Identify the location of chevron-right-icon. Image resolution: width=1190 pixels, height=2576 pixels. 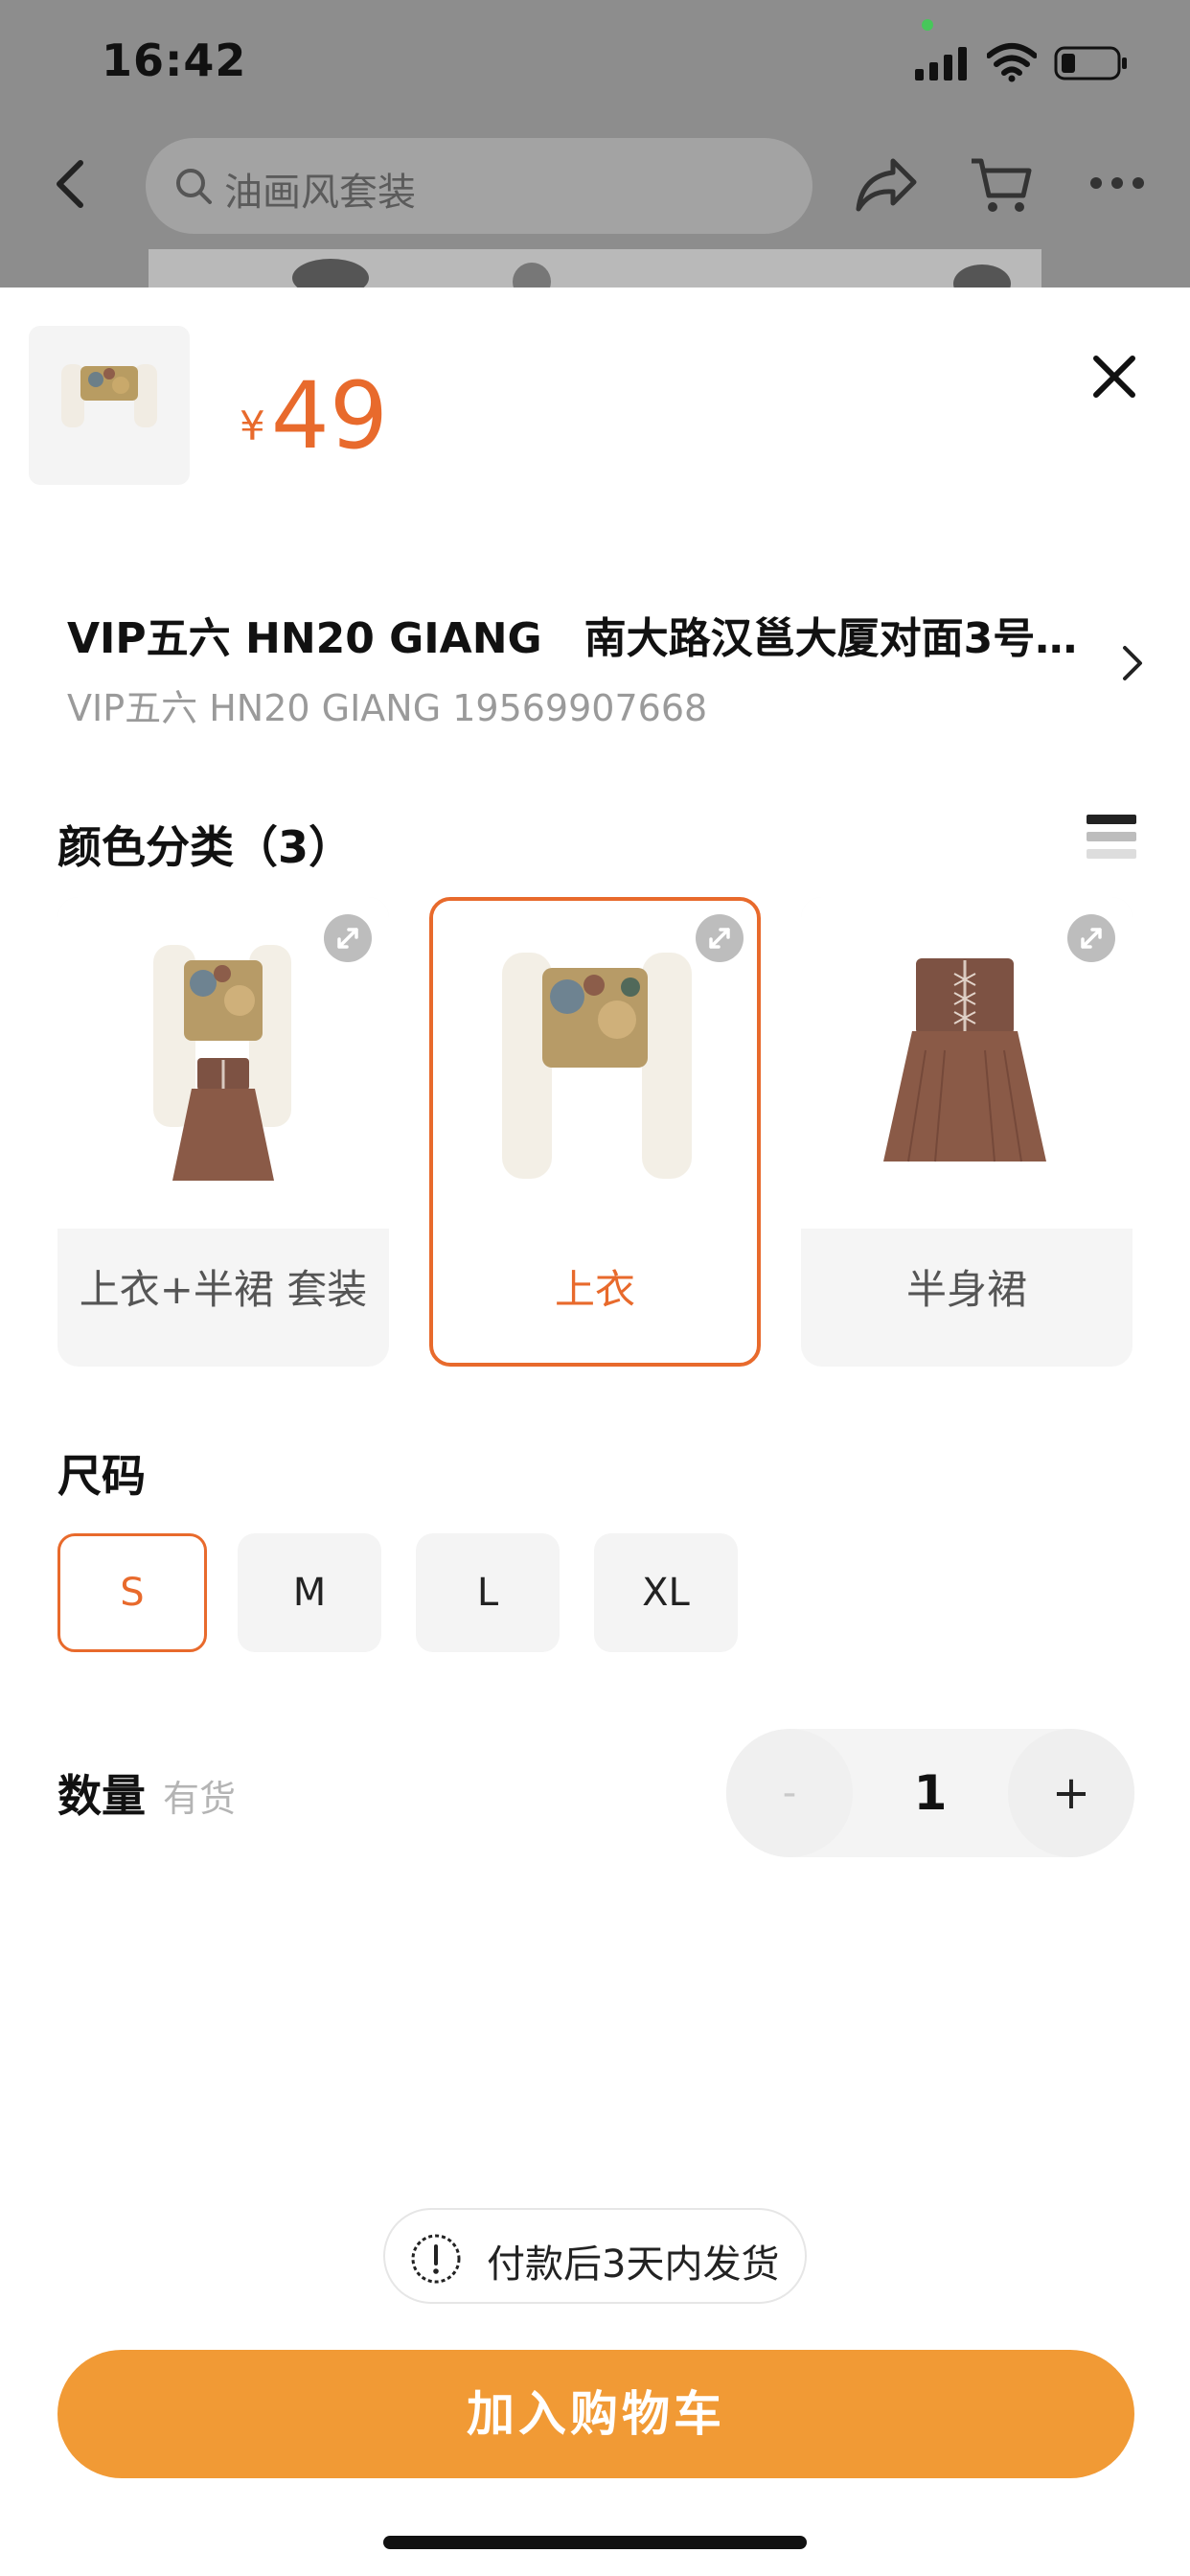
(1133, 663).